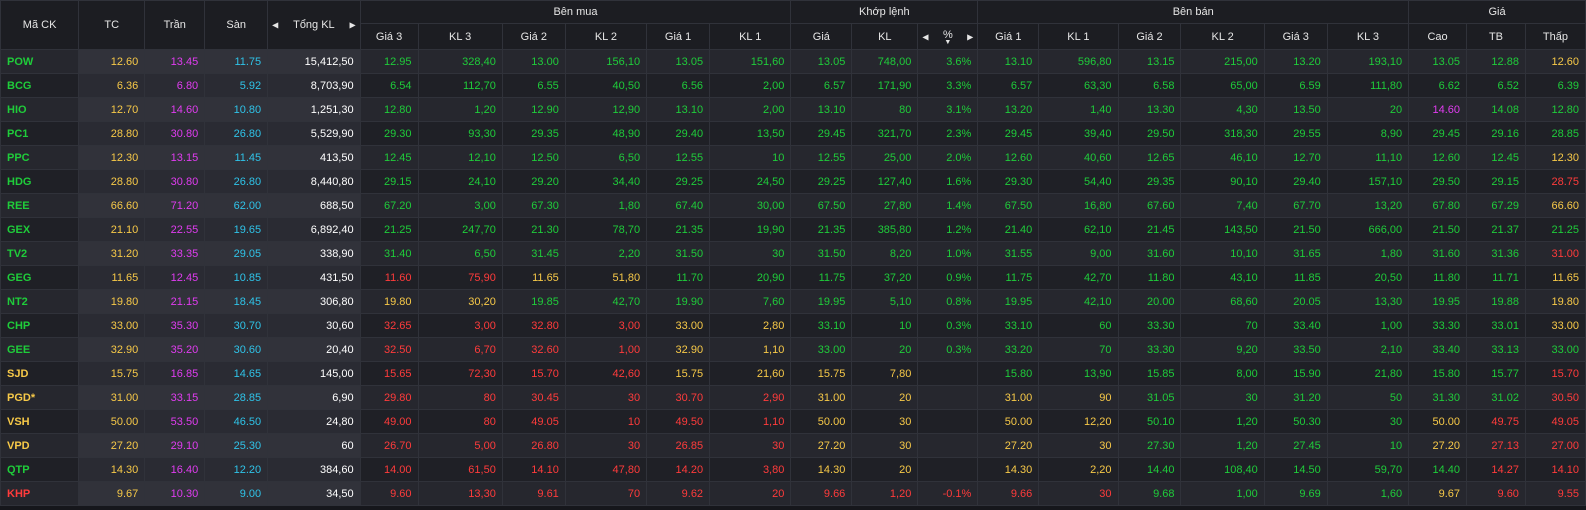 The image size is (1586, 510). What do you see at coordinates (1555, 36) in the screenshot?
I see `header-low: Thấp` at bounding box center [1555, 36].